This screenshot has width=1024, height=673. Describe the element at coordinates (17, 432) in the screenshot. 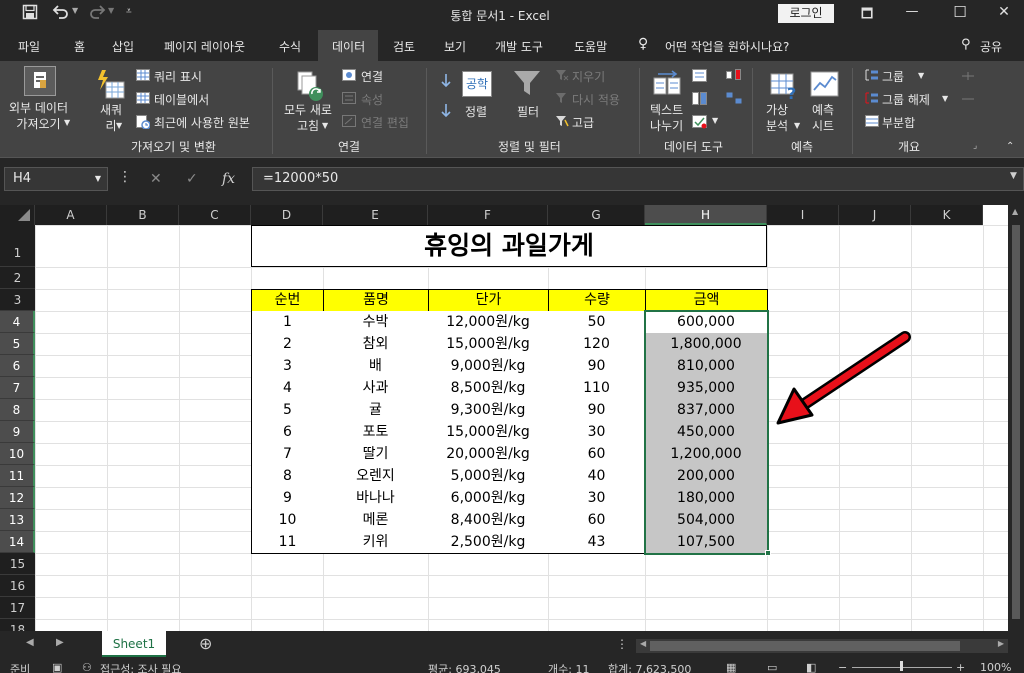

I see `row-header-9: 9` at that location.